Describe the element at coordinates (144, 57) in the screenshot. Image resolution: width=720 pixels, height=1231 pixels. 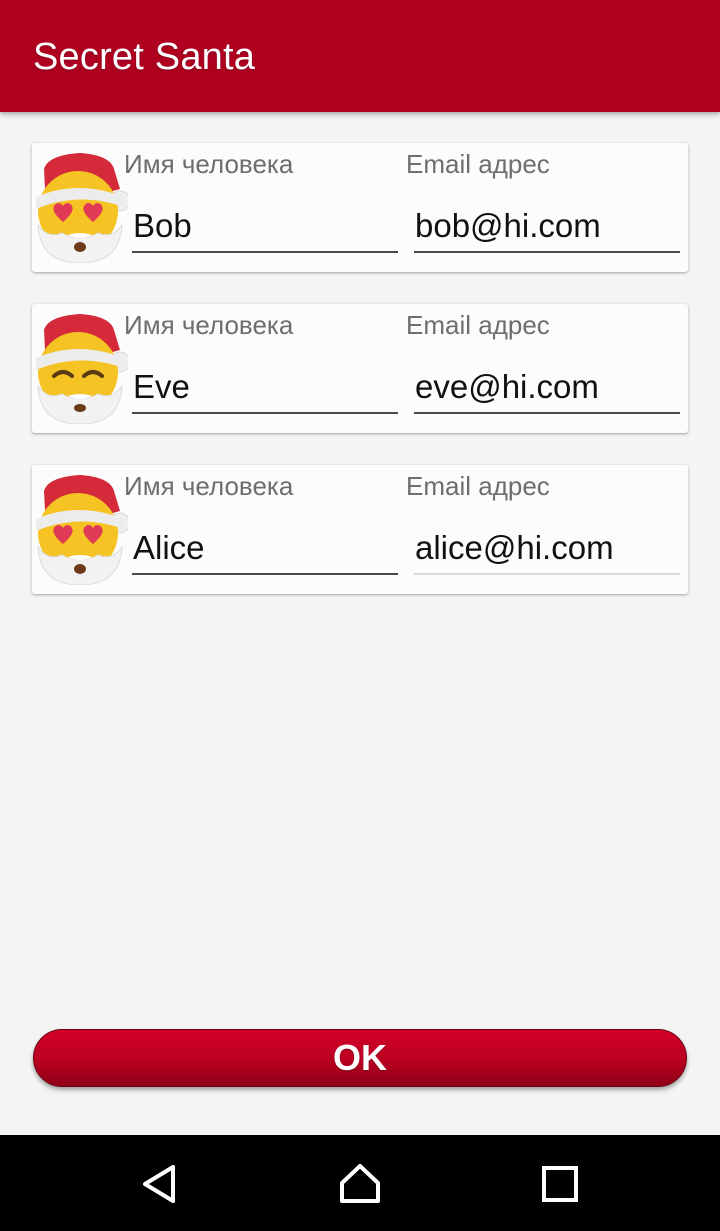
I see `app-title: Secret Santa` at that location.